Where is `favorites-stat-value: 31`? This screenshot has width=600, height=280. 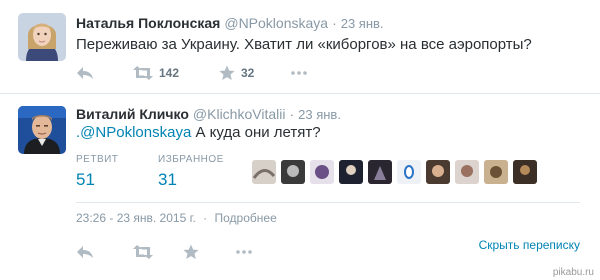 favorites-stat-value: 31 is located at coordinates (167, 179).